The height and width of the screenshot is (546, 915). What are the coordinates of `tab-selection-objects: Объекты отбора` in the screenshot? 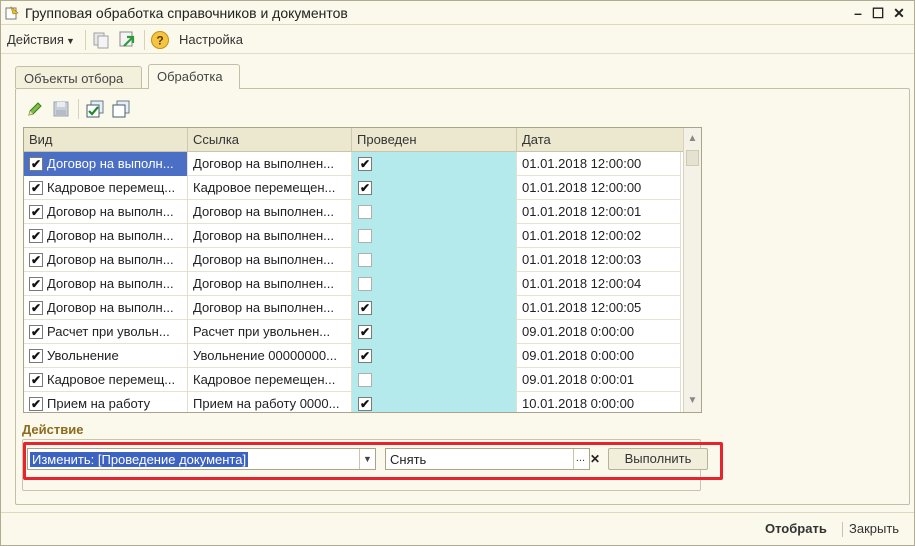 It's located at (78, 77).